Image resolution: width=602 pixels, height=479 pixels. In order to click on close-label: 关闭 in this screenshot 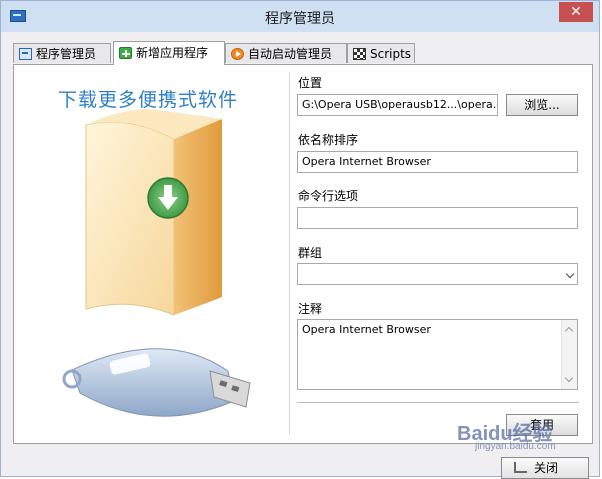, I will do `click(546, 468)`.